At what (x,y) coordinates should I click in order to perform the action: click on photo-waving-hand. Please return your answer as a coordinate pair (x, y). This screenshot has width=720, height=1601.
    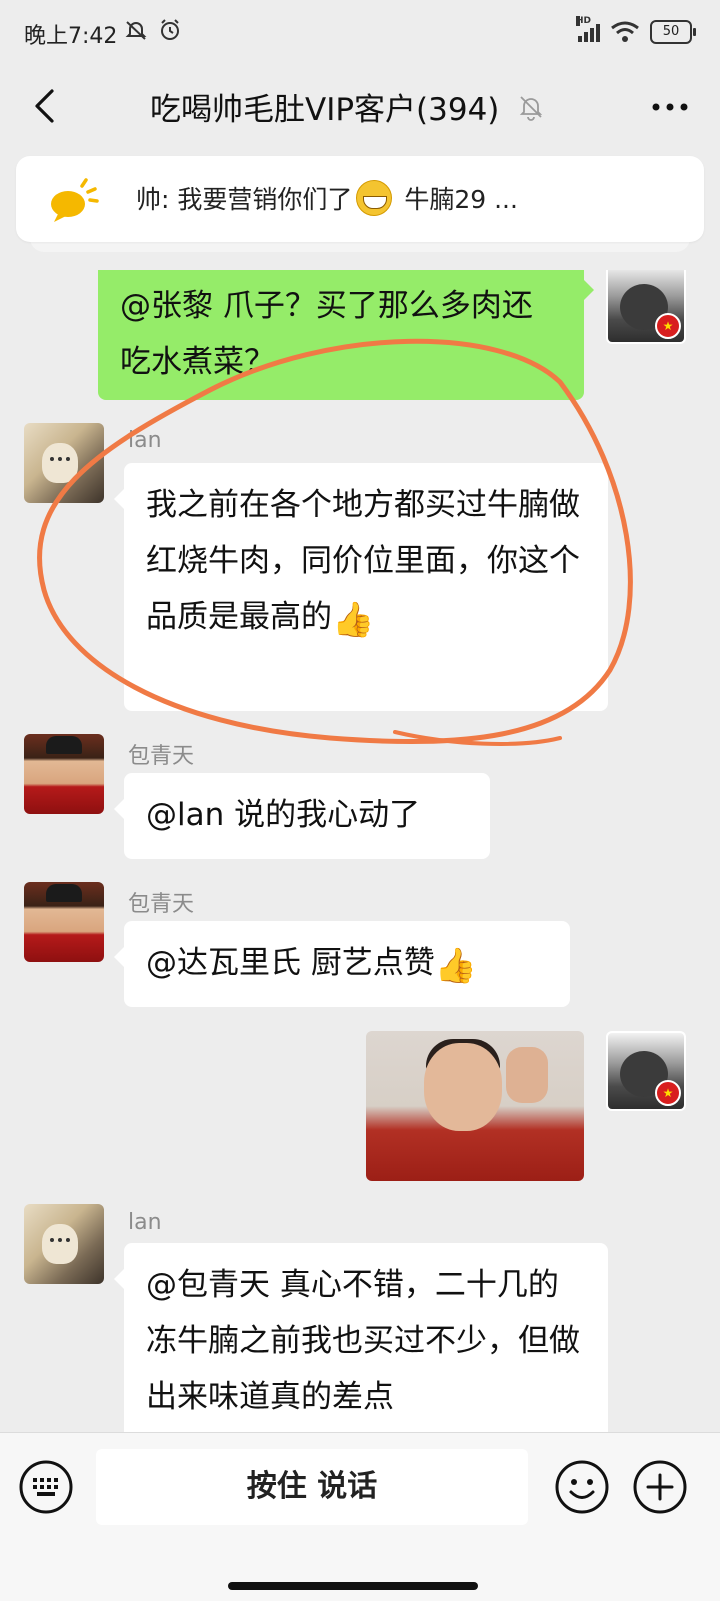
    Looking at the image, I should click on (527, 1075).